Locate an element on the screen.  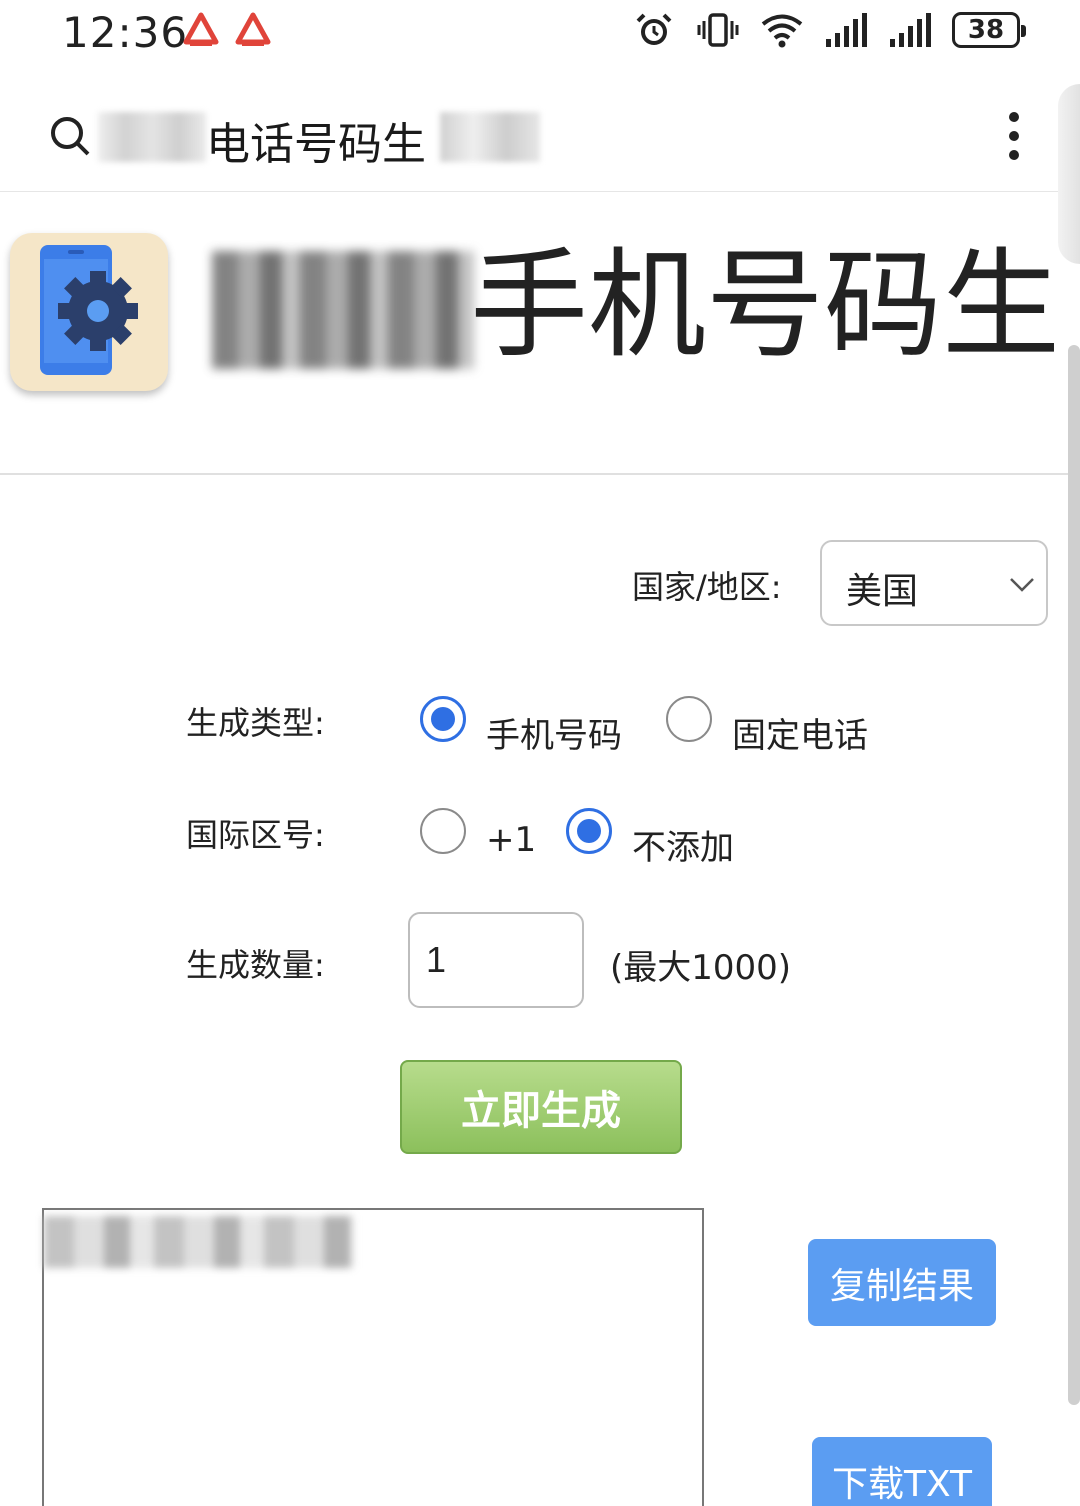
radio-code-plus1-label: +1 is located at coordinates (511, 840).